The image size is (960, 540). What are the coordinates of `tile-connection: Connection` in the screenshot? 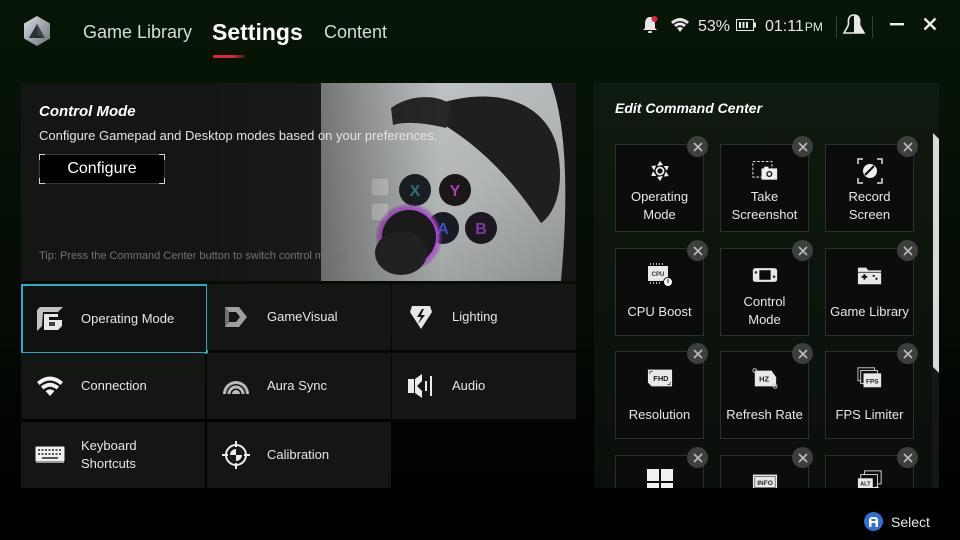 It's located at (113, 386).